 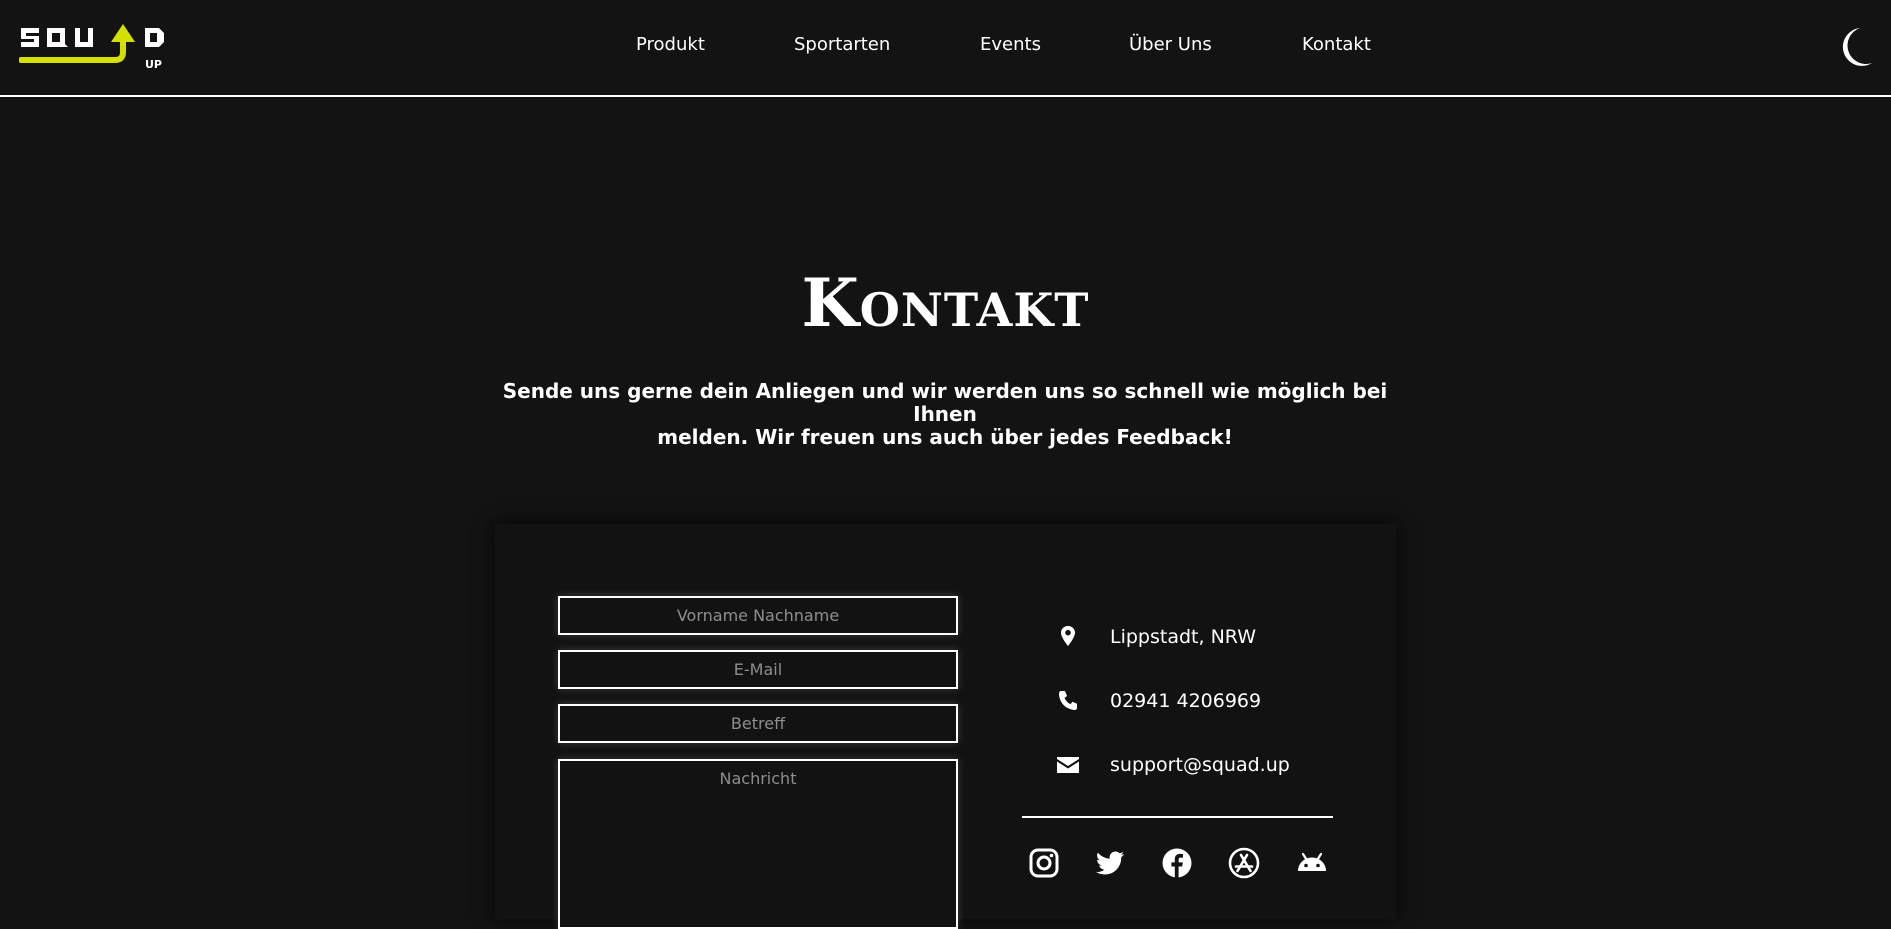 I want to click on nav-item-sportarten: Sportarten, so click(x=842, y=44).